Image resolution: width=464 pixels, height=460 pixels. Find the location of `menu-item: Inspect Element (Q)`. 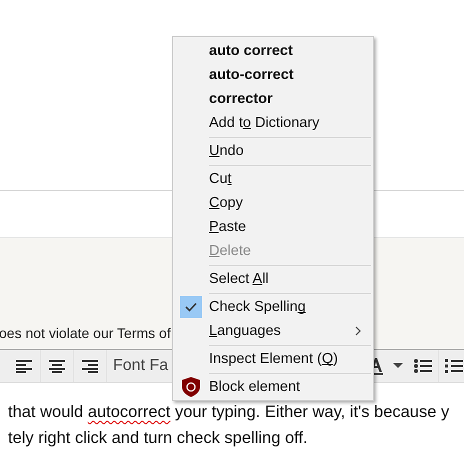

menu-item: Inspect Element (Q) is located at coordinates (273, 359).